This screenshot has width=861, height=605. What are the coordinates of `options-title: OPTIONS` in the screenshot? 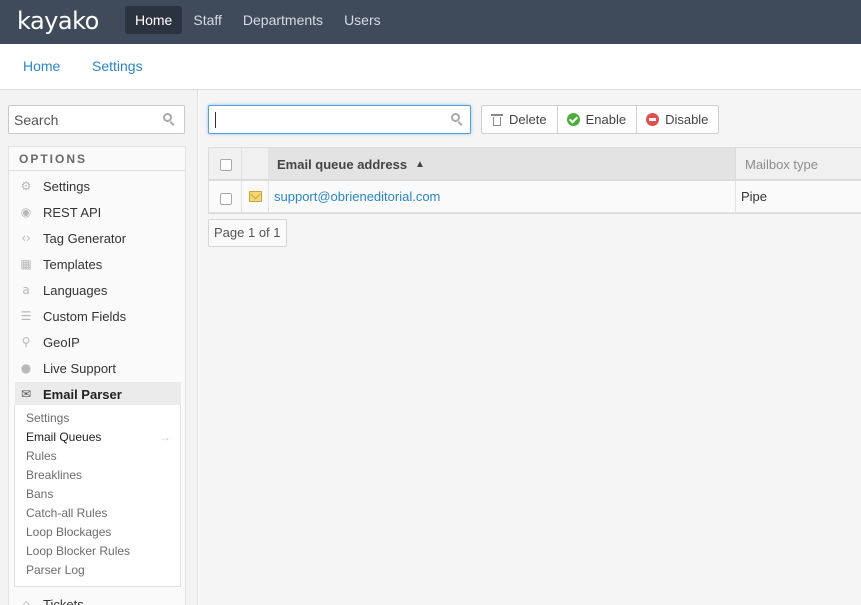 It's located at (53, 159).